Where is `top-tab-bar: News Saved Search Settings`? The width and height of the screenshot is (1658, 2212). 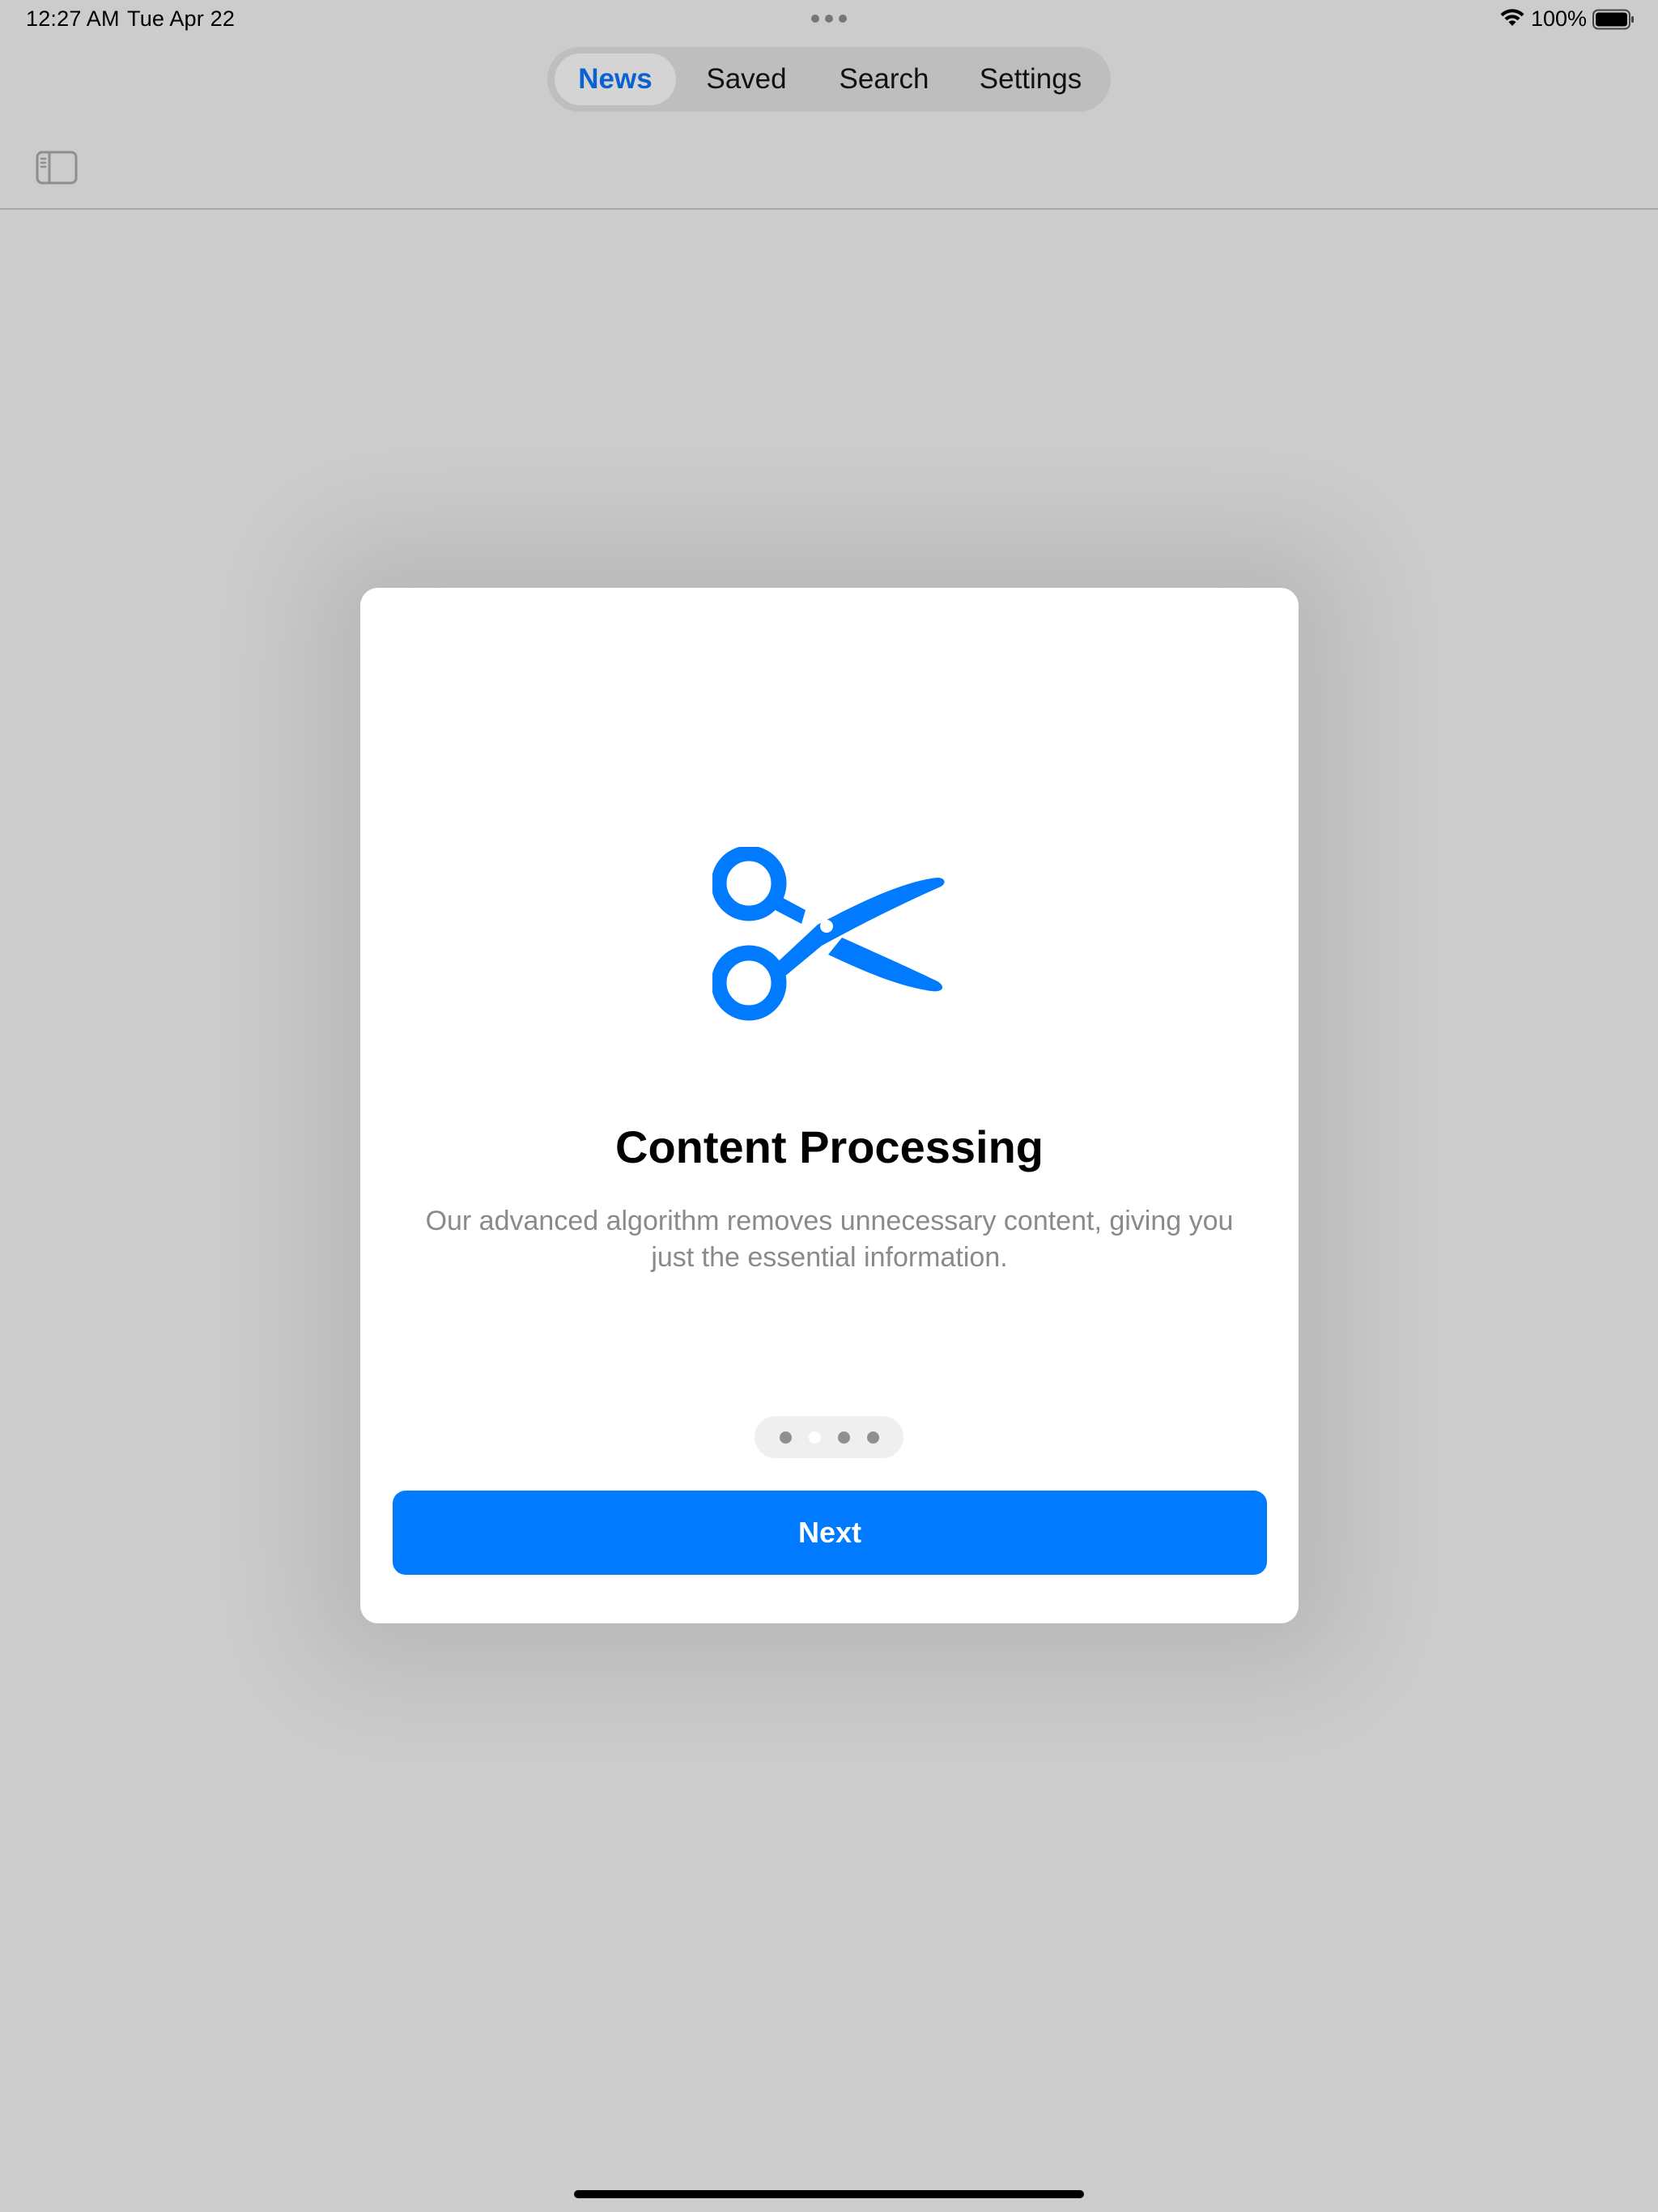
top-tab-bar: News Saved Search Settings is located at coordinates (829, 79).